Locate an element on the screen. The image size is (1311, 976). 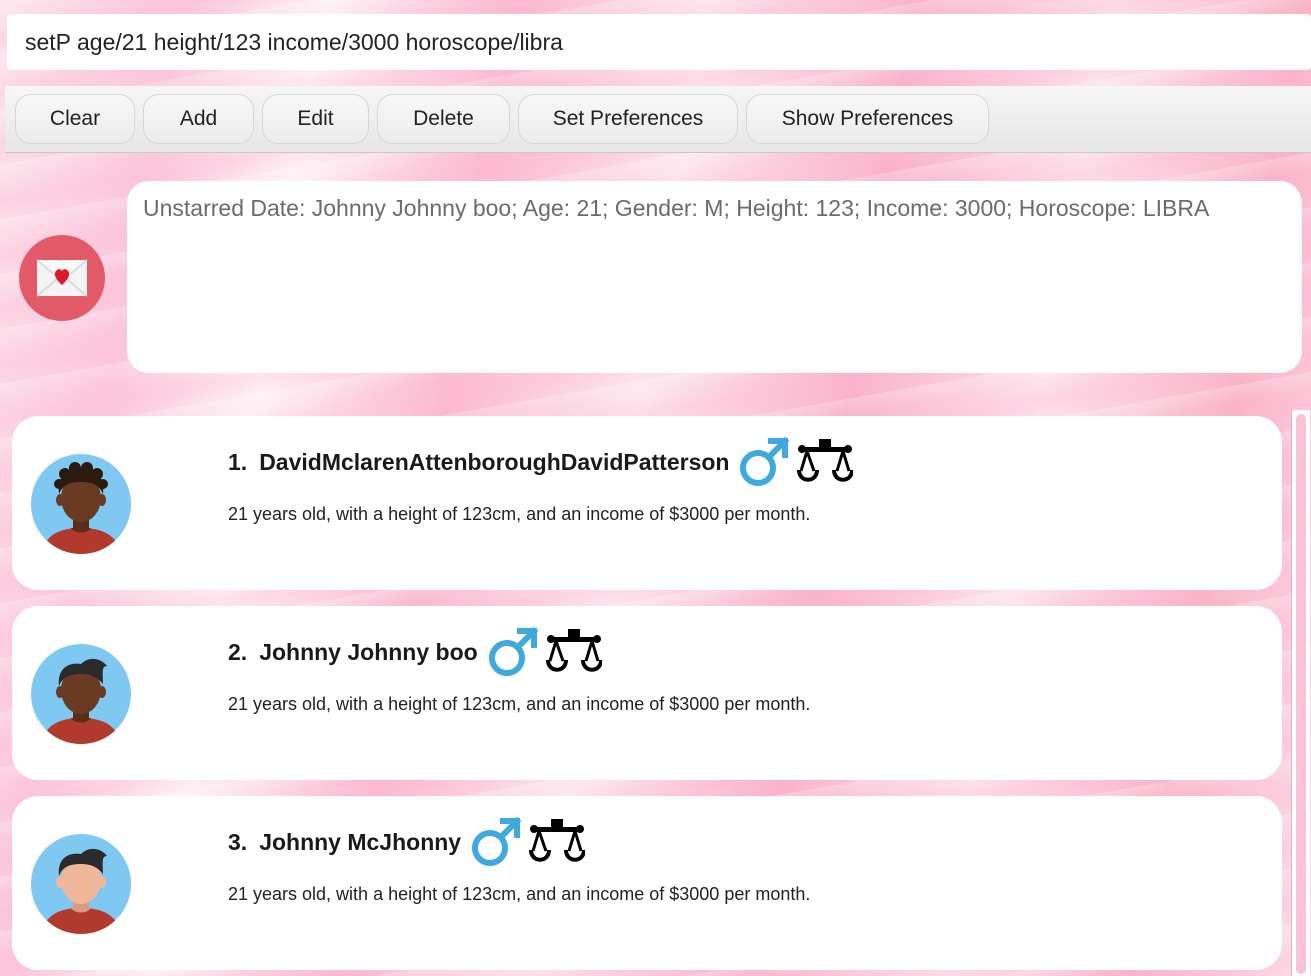
date-name: Johnny McJhonny is located at coordinates (360, 841).